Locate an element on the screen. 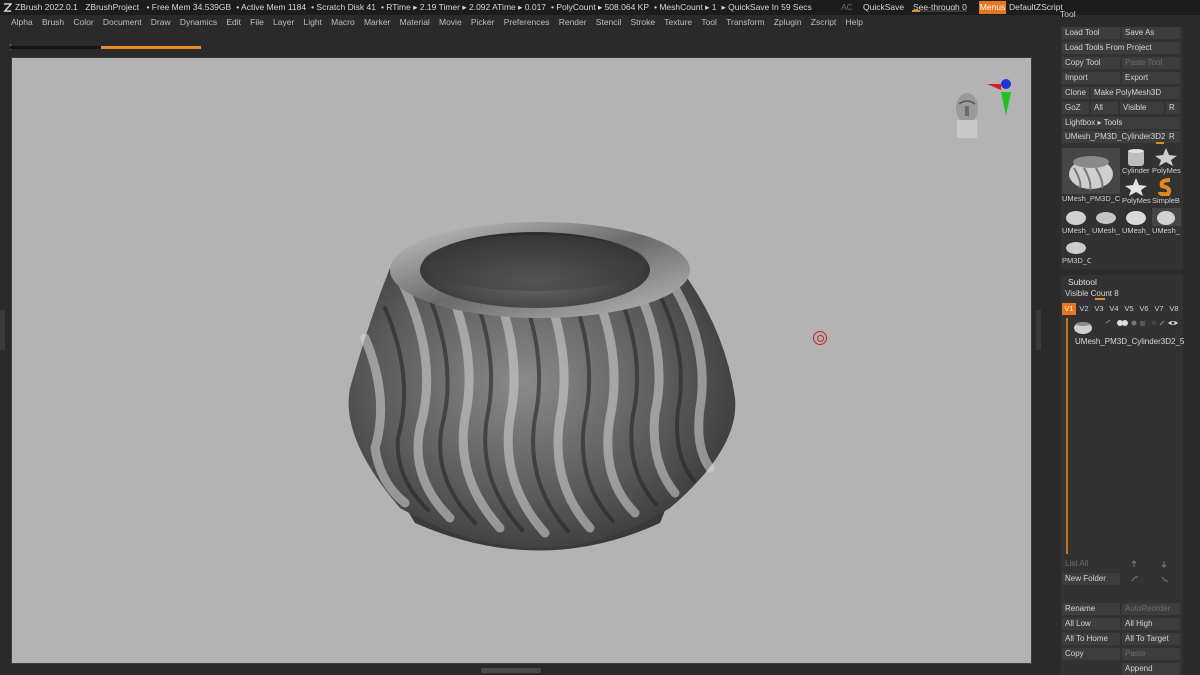 Image resolution: width=1200 pixels, height=675 pixels. visible-count-slider: Visible Count 8 is located at coordinates (1121, 294).